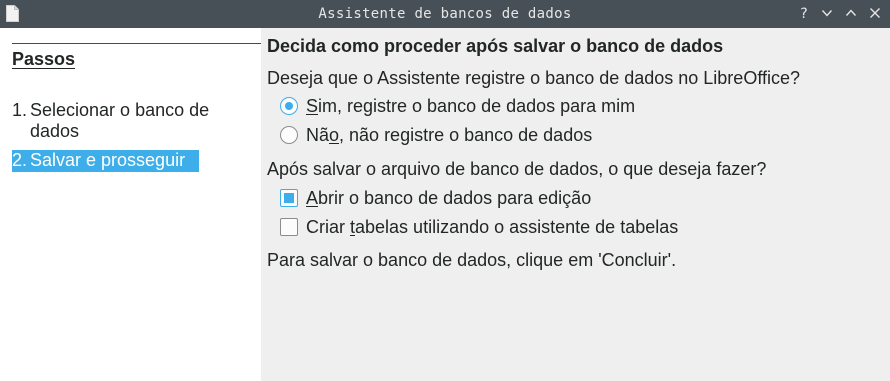  What do you see at coordinates (449, 135) in the screenshot?
I see `register-no-label: Não, não registre o banco de dados` at bounding box center [449, 135].